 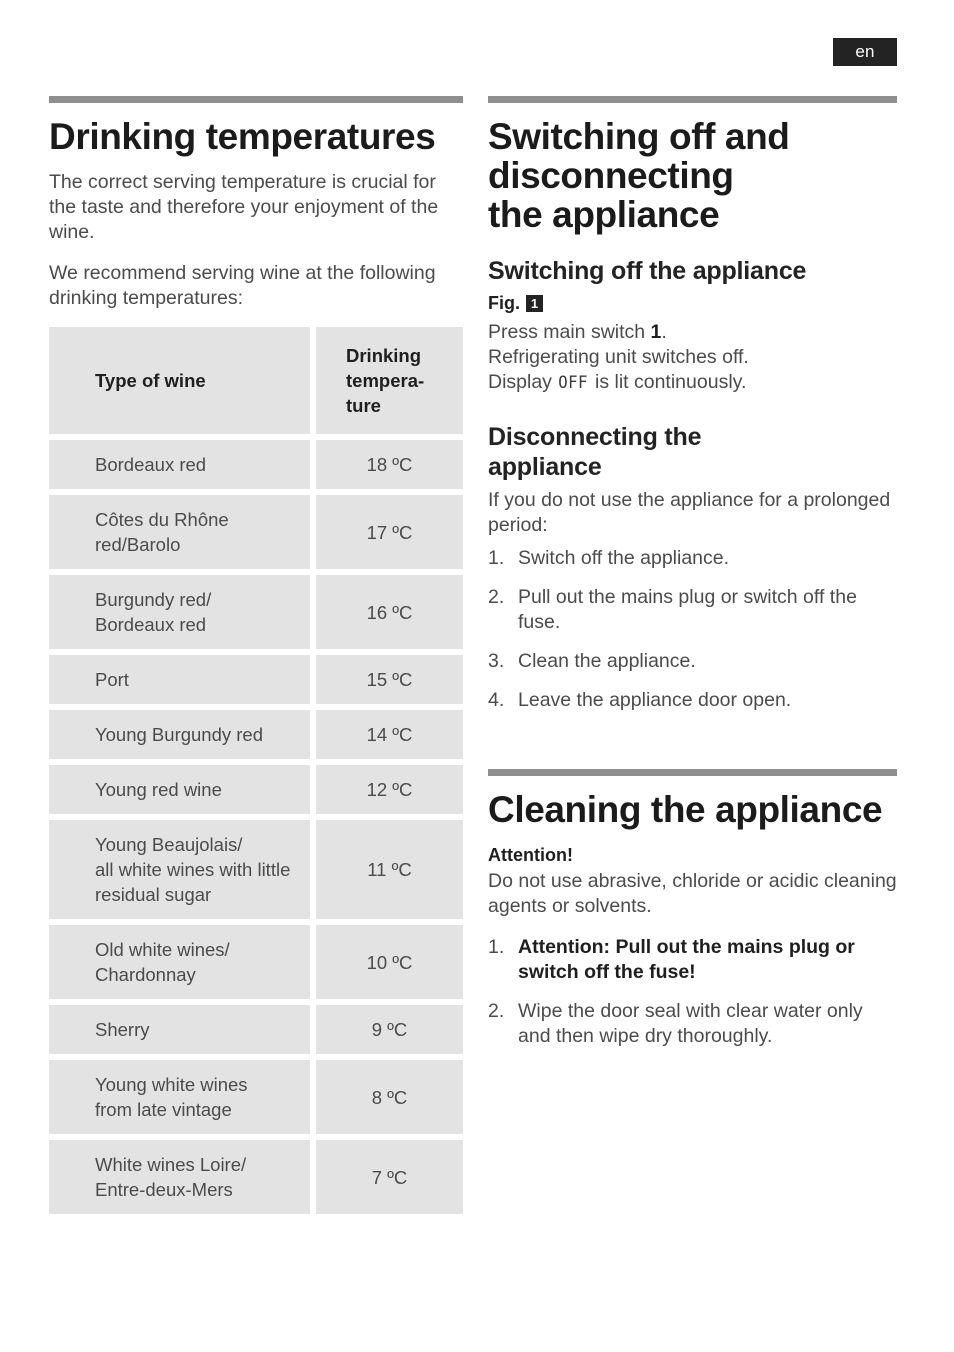 I want to click on section-rule-cleaning, so click(x=692, y=772).